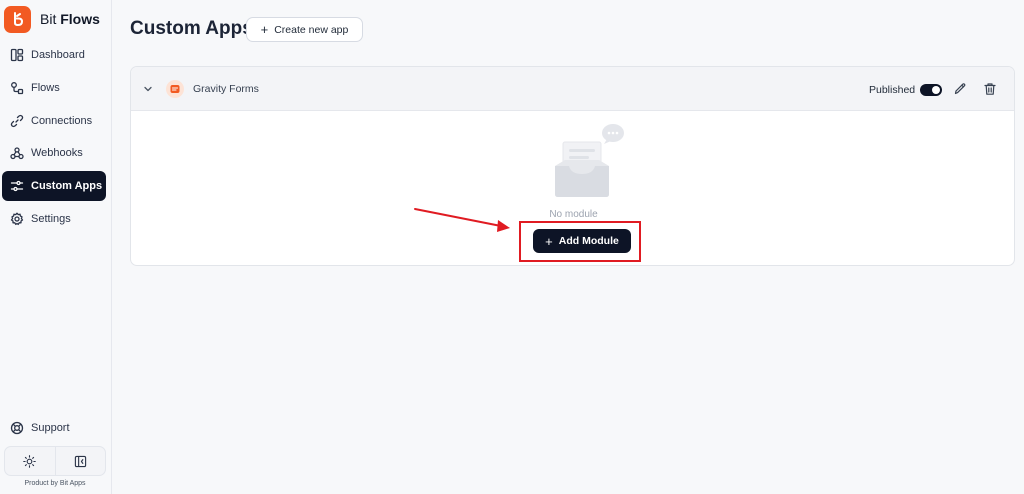  What do you see at coordinates (990, 89) in the screenshot?
I see `trash-icon` at bounding box center [990, 89].